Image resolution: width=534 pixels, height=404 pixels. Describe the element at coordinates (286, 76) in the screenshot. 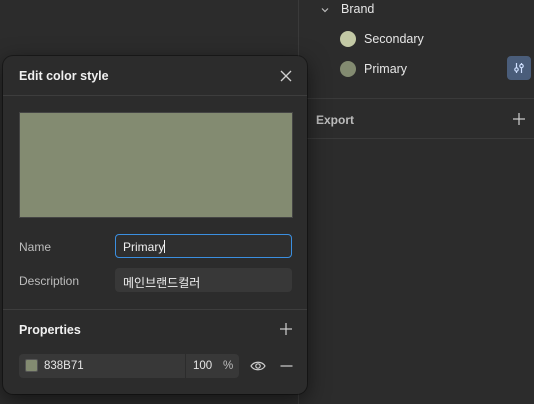

I see `close-icon` at that location.